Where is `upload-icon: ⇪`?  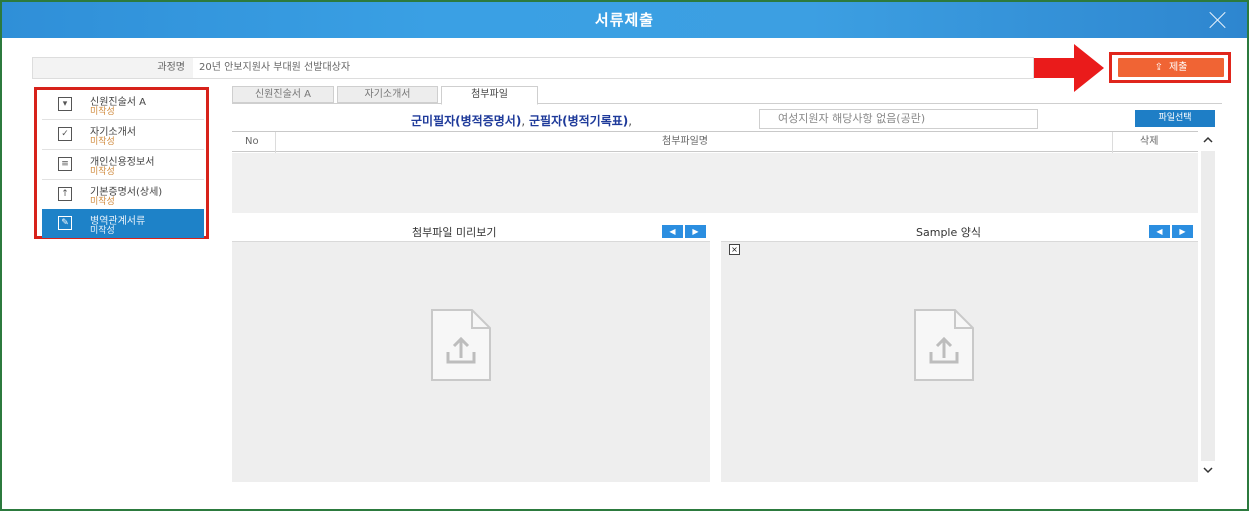
upload-icon: ⇪ is located at coordinates (1158, 67).